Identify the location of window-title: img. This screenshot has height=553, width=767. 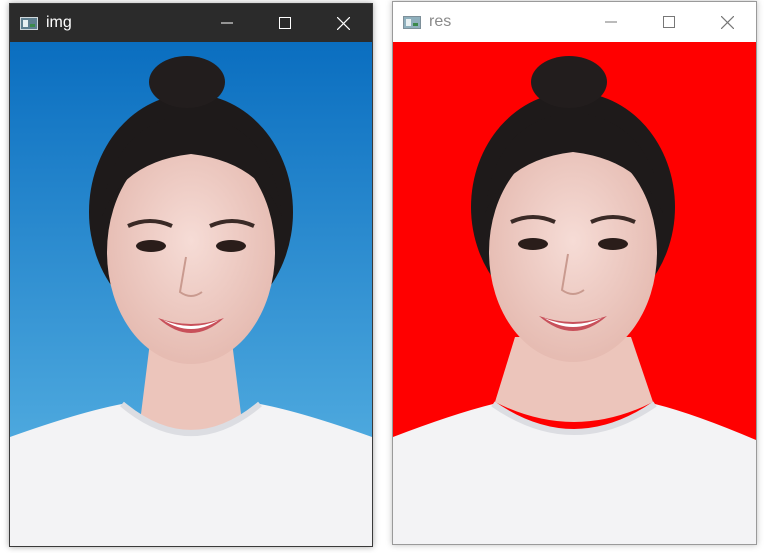
(59, 22).